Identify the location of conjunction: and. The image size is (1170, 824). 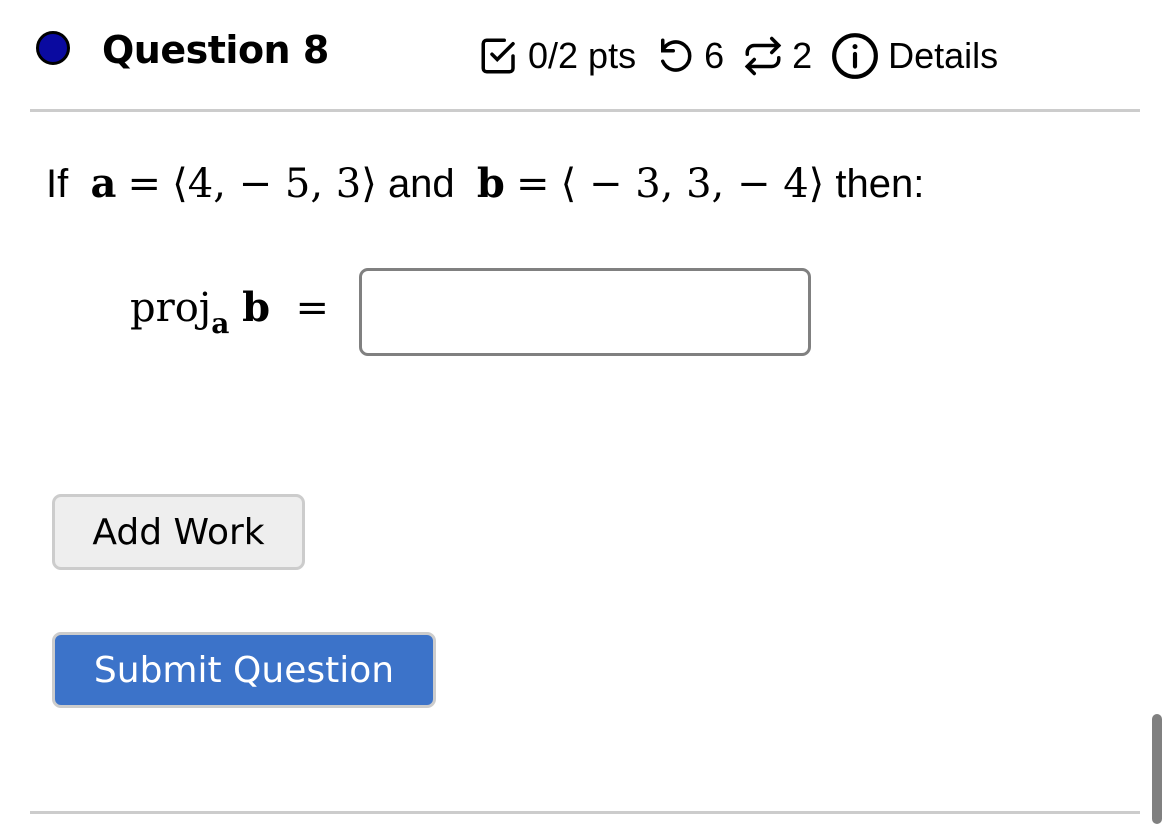
(421, 184).